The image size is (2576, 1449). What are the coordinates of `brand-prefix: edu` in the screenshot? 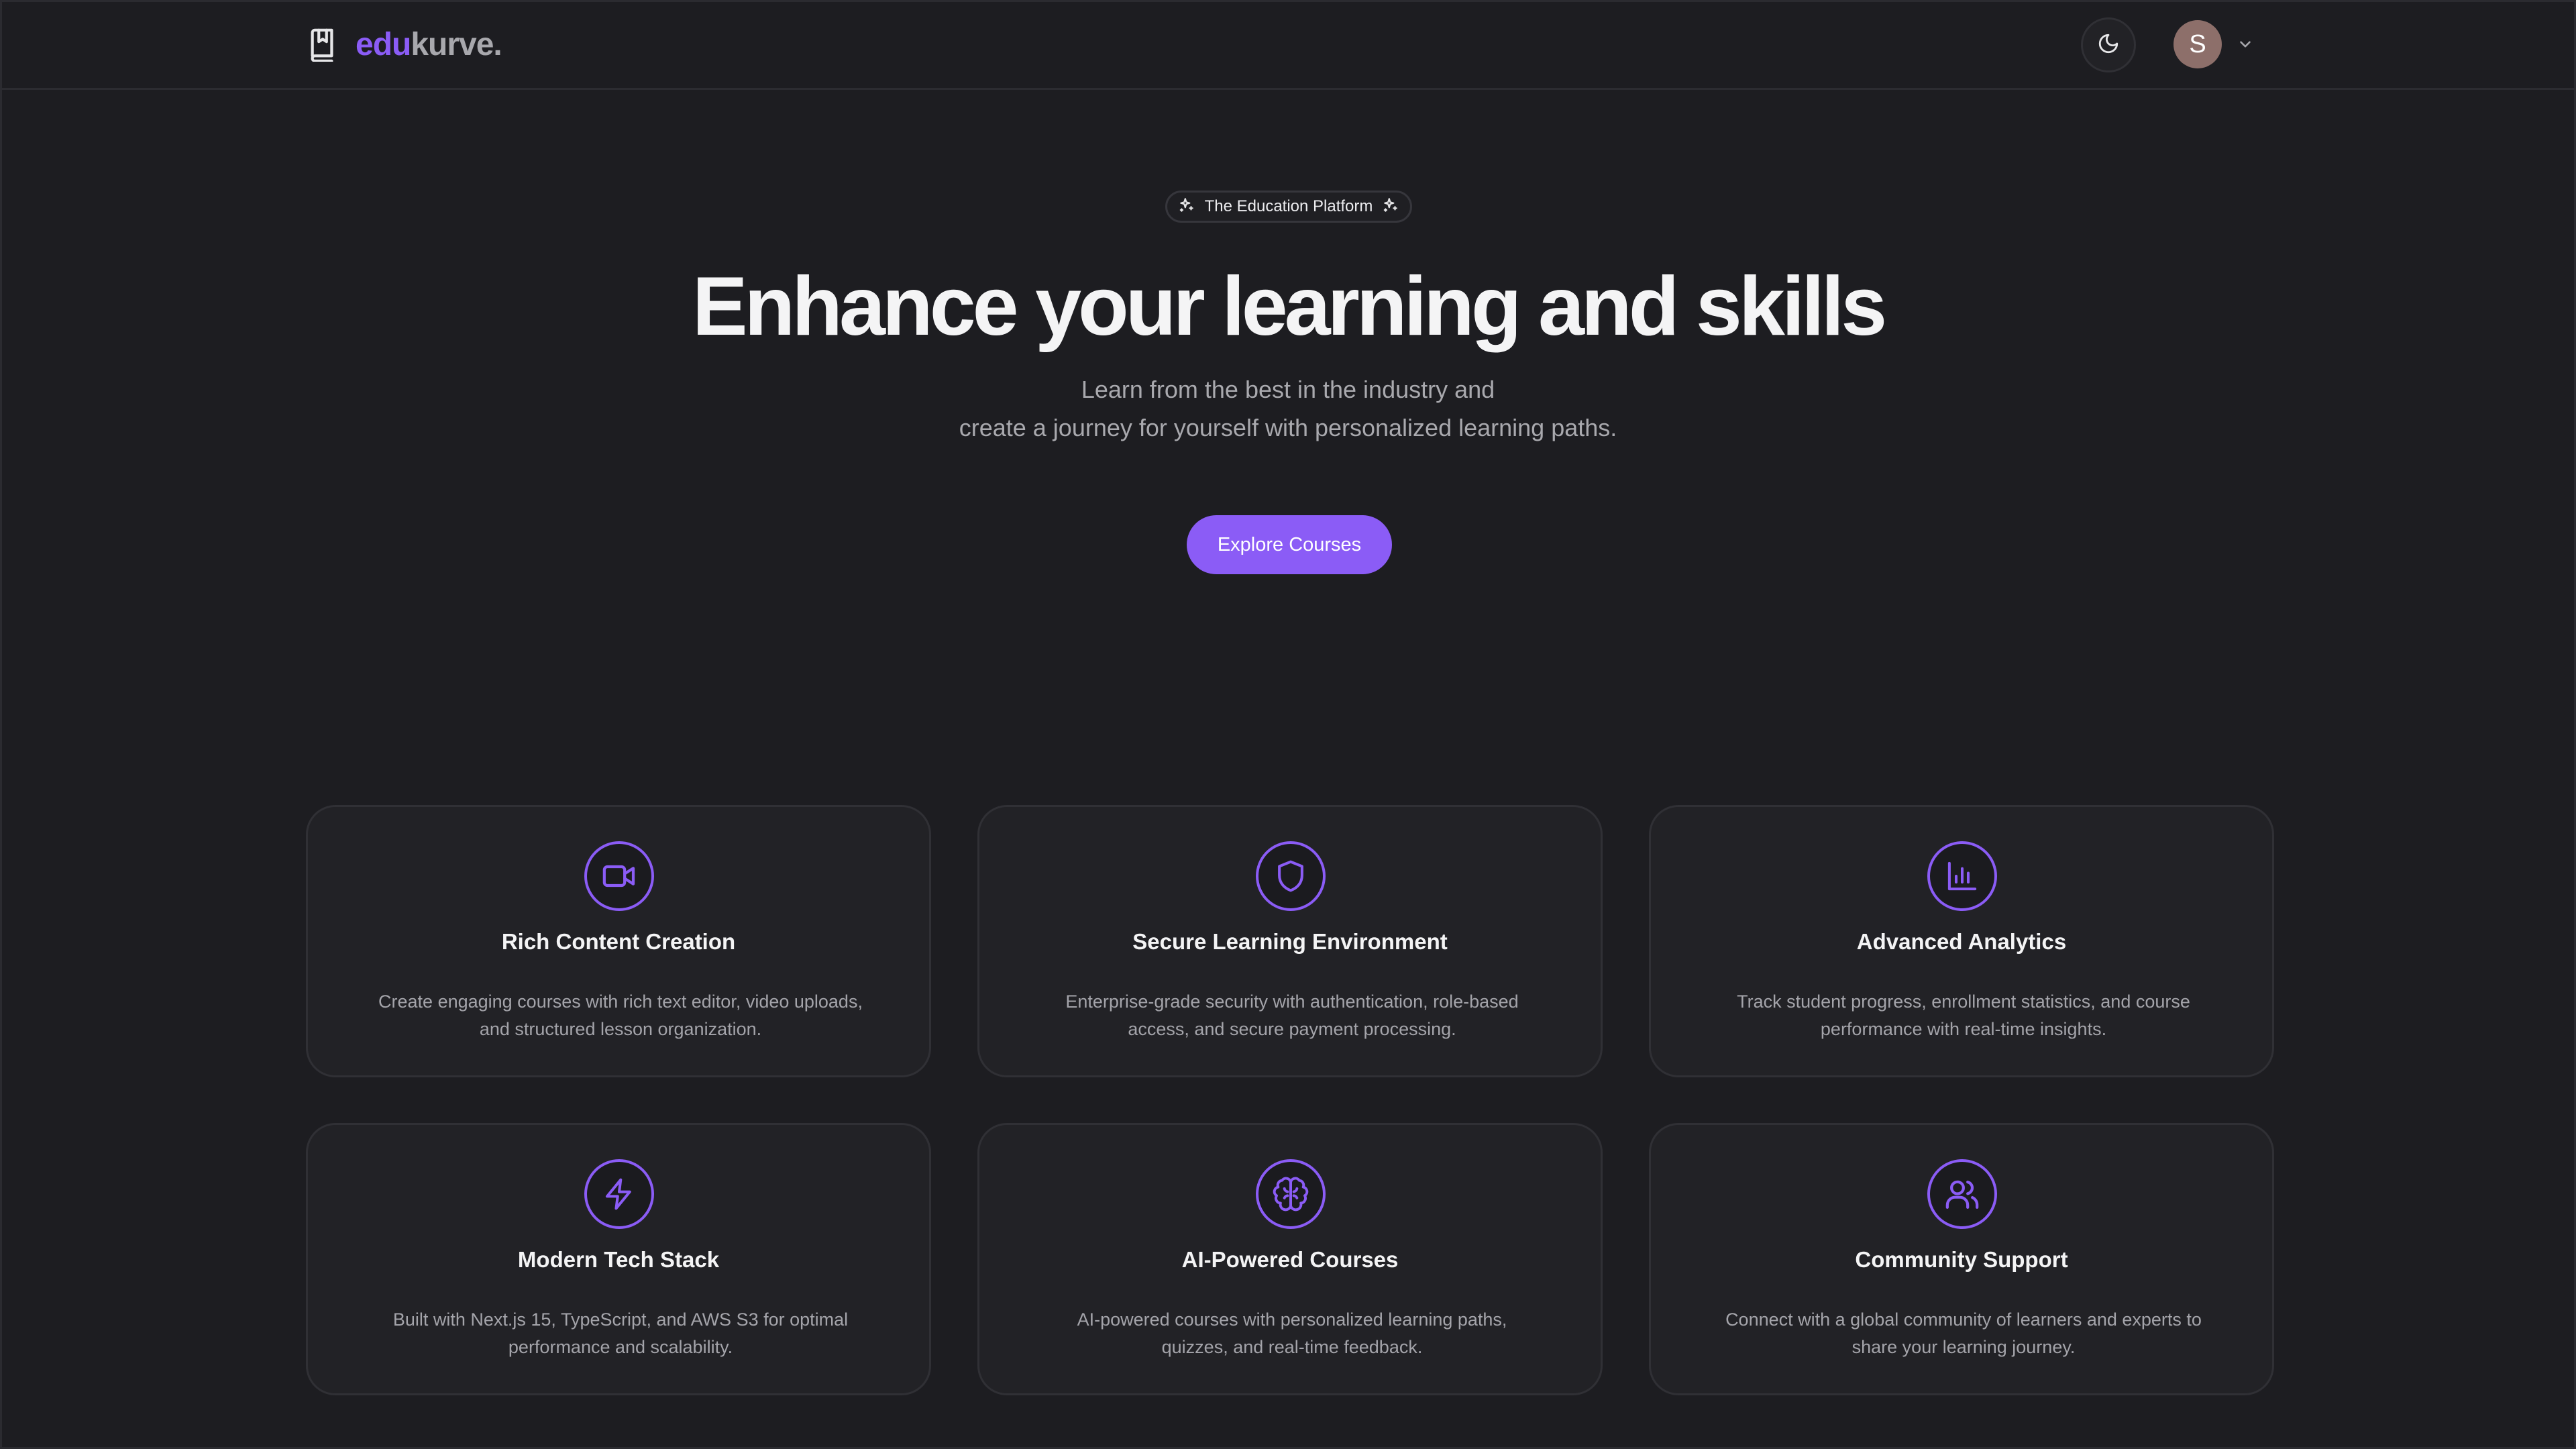 It's located at (383, 44).